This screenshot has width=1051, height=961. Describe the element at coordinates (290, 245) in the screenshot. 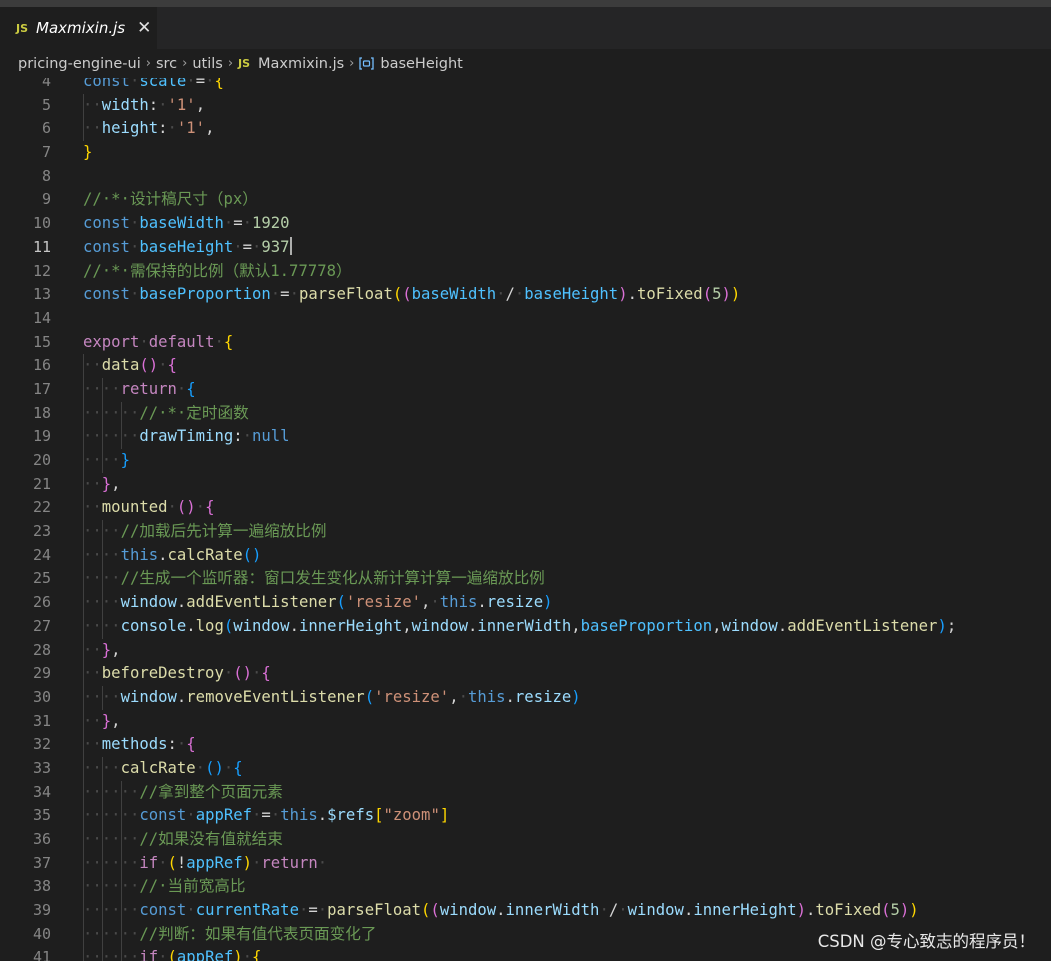

I see `text-cursor` at that location.